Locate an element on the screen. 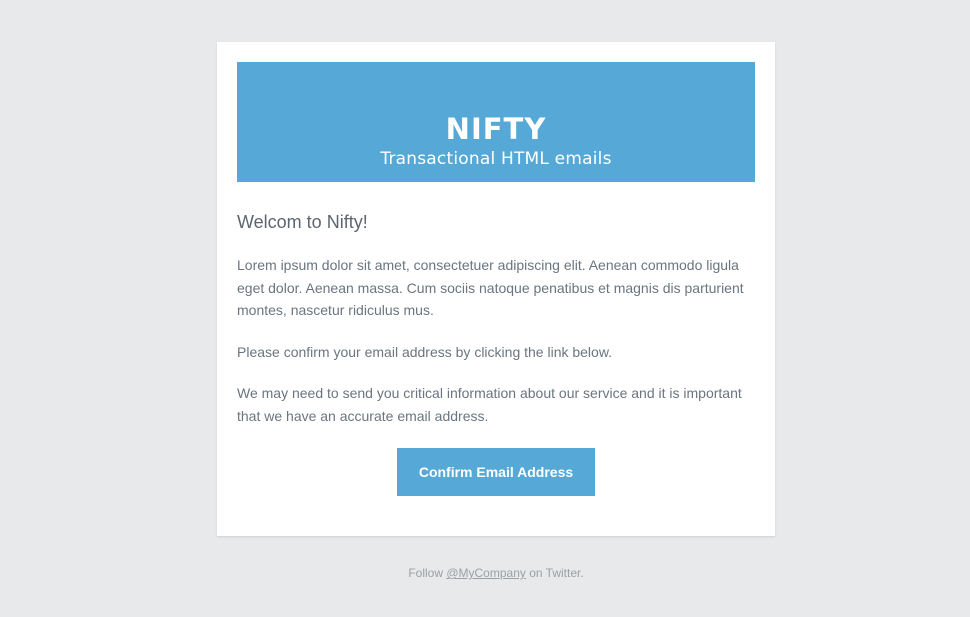 This screenshot has height=617, width=970. footer: Follow @MyCompany on Twitter. is located at coordinates (496, 573).